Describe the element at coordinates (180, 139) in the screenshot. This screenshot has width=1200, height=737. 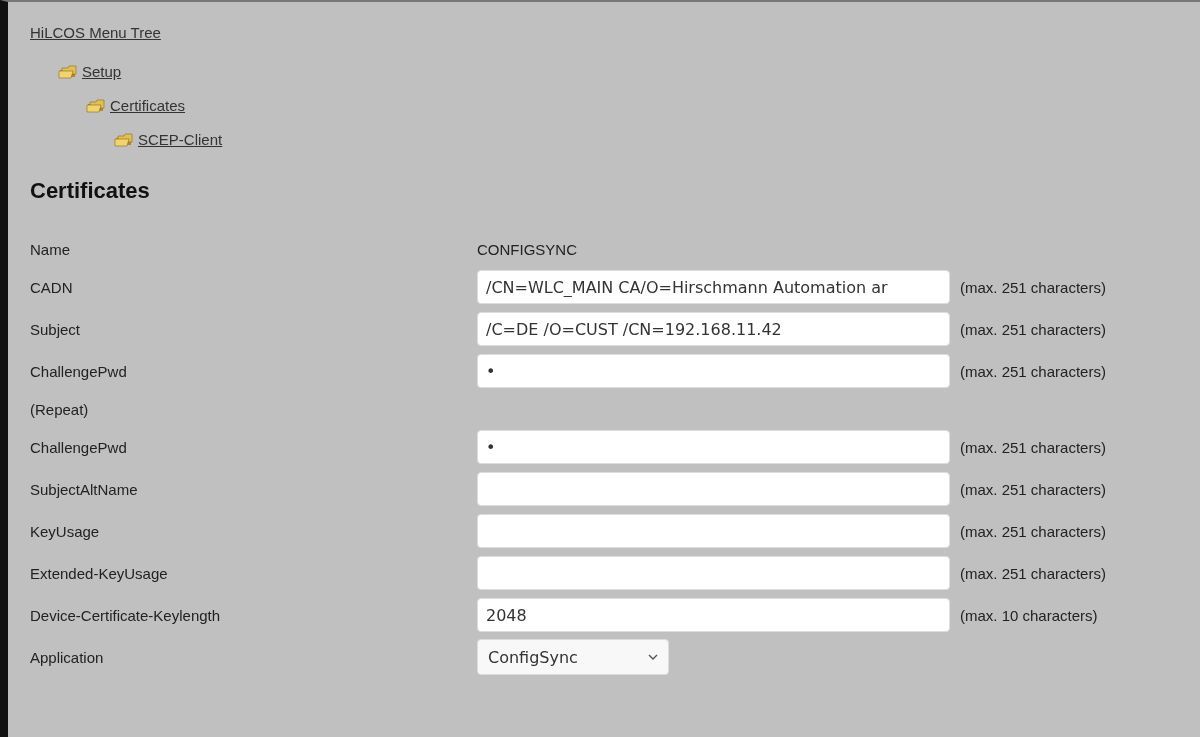
I see `tree-link: SCEP-Client` at that location.